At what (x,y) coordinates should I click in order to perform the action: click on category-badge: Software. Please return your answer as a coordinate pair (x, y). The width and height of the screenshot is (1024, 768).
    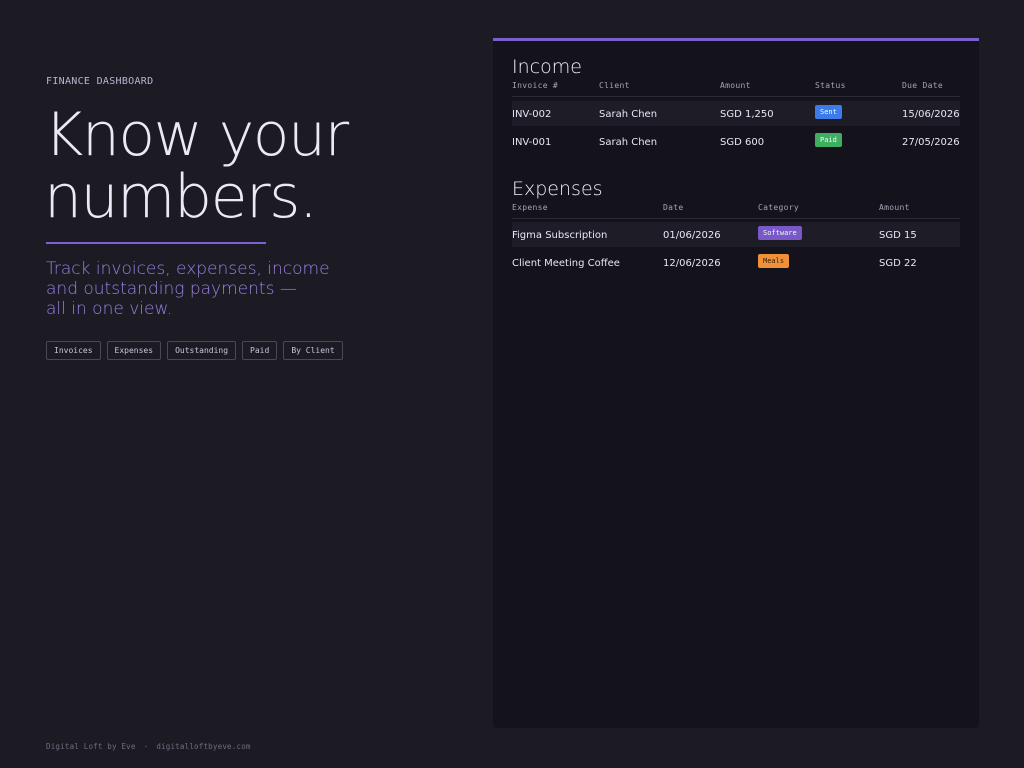
    Looking at the image, I should click on (780, 233).